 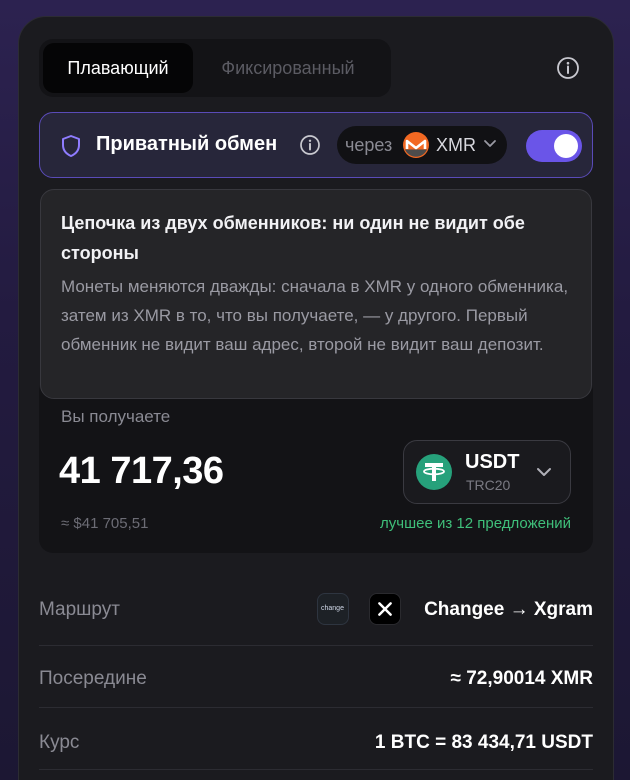 I want to click on changee-logo-text: change, so click(x=332, y=608).